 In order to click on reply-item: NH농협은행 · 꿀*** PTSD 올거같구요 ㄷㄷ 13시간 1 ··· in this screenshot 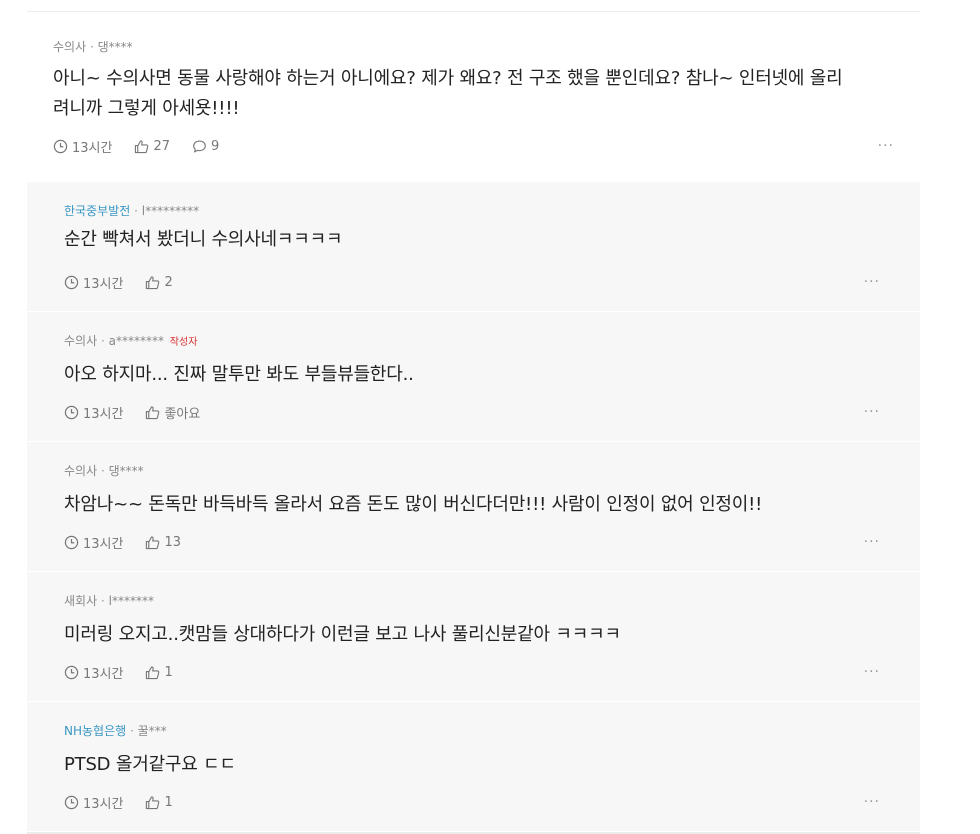, I will do `click(473, 766)`.